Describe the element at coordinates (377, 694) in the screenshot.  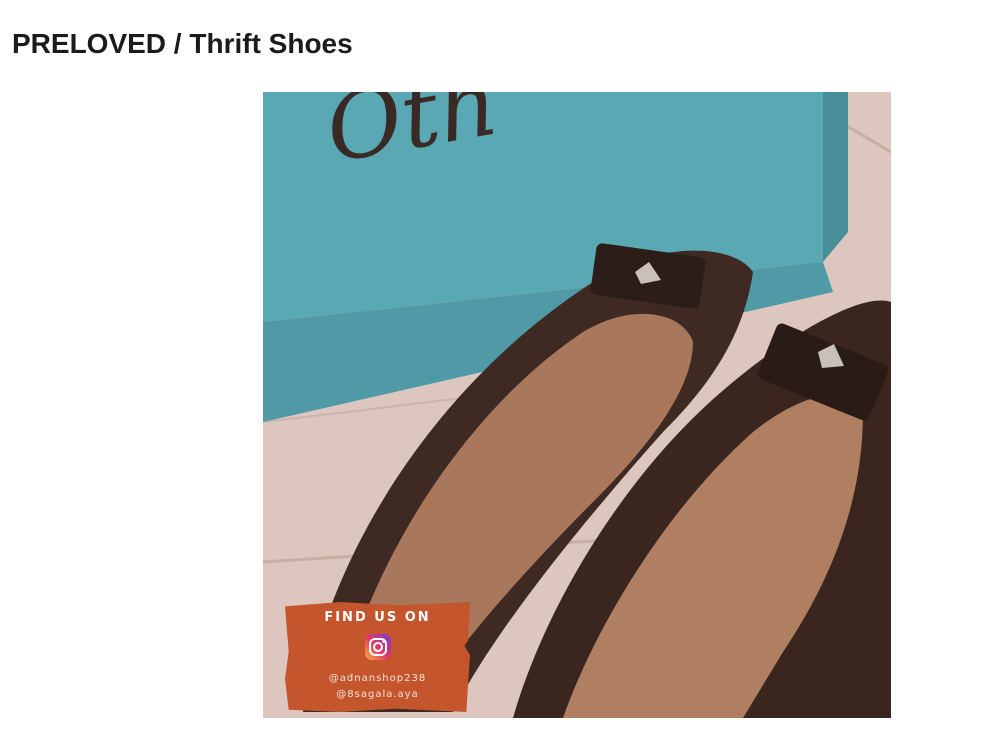
I see `instagram-handle-2: @8sagala.aya` at that location.